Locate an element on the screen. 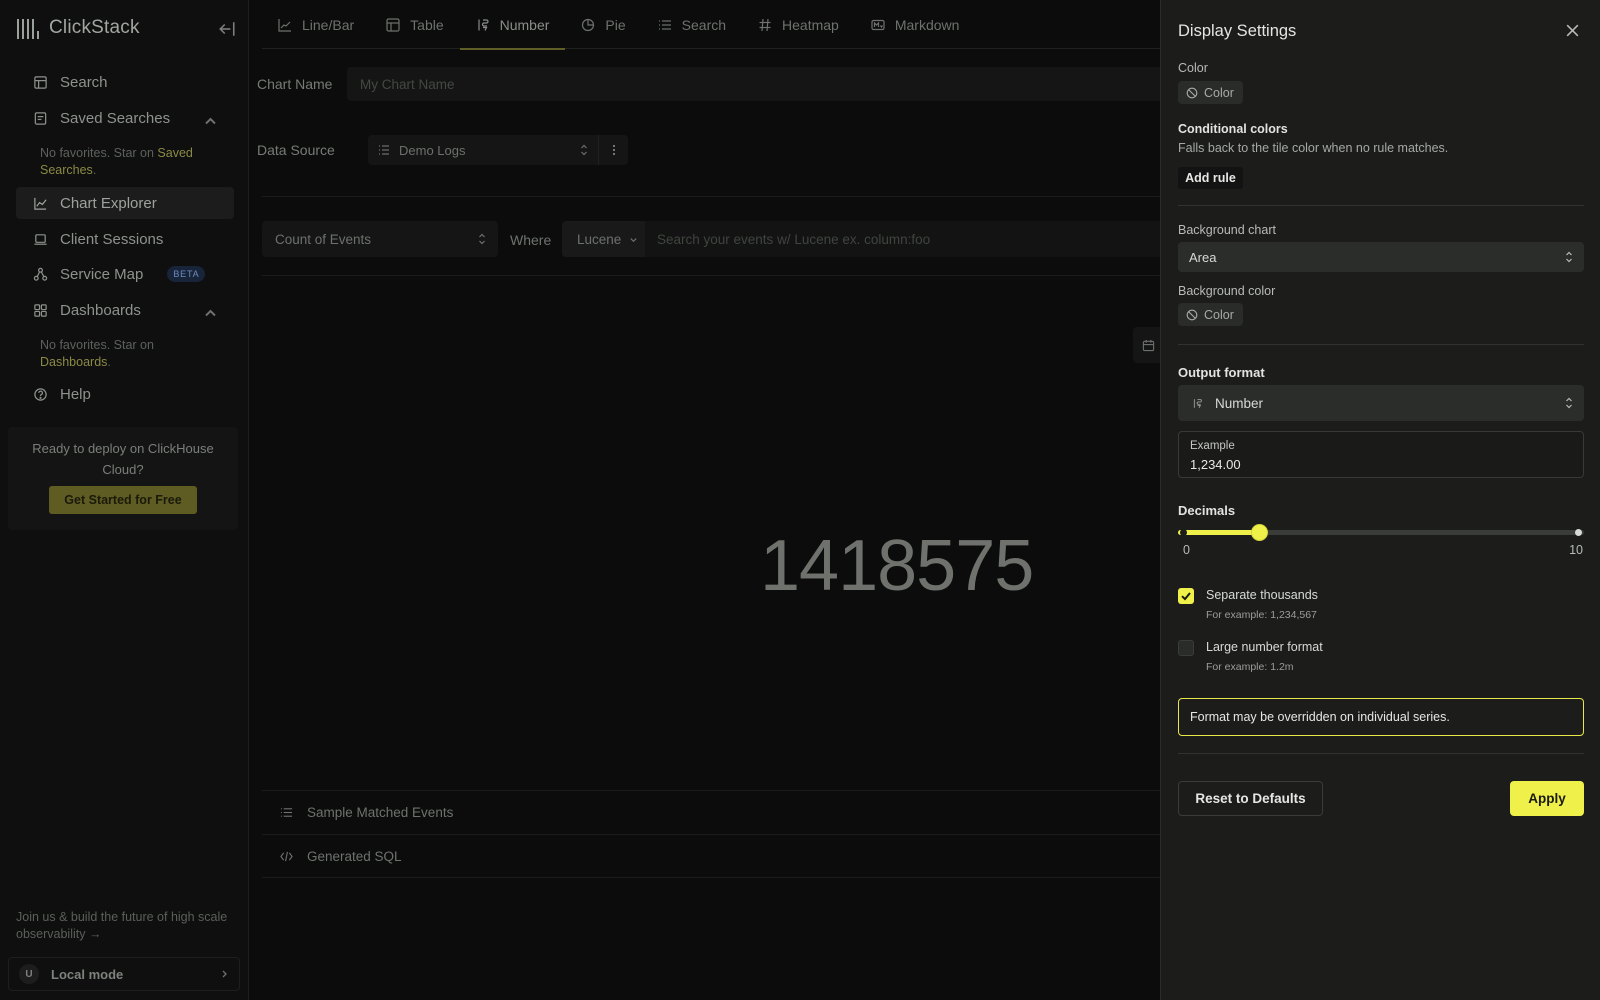  sidebar-item-client-sessions: Client Sessions is located at coordinates (125, 239).